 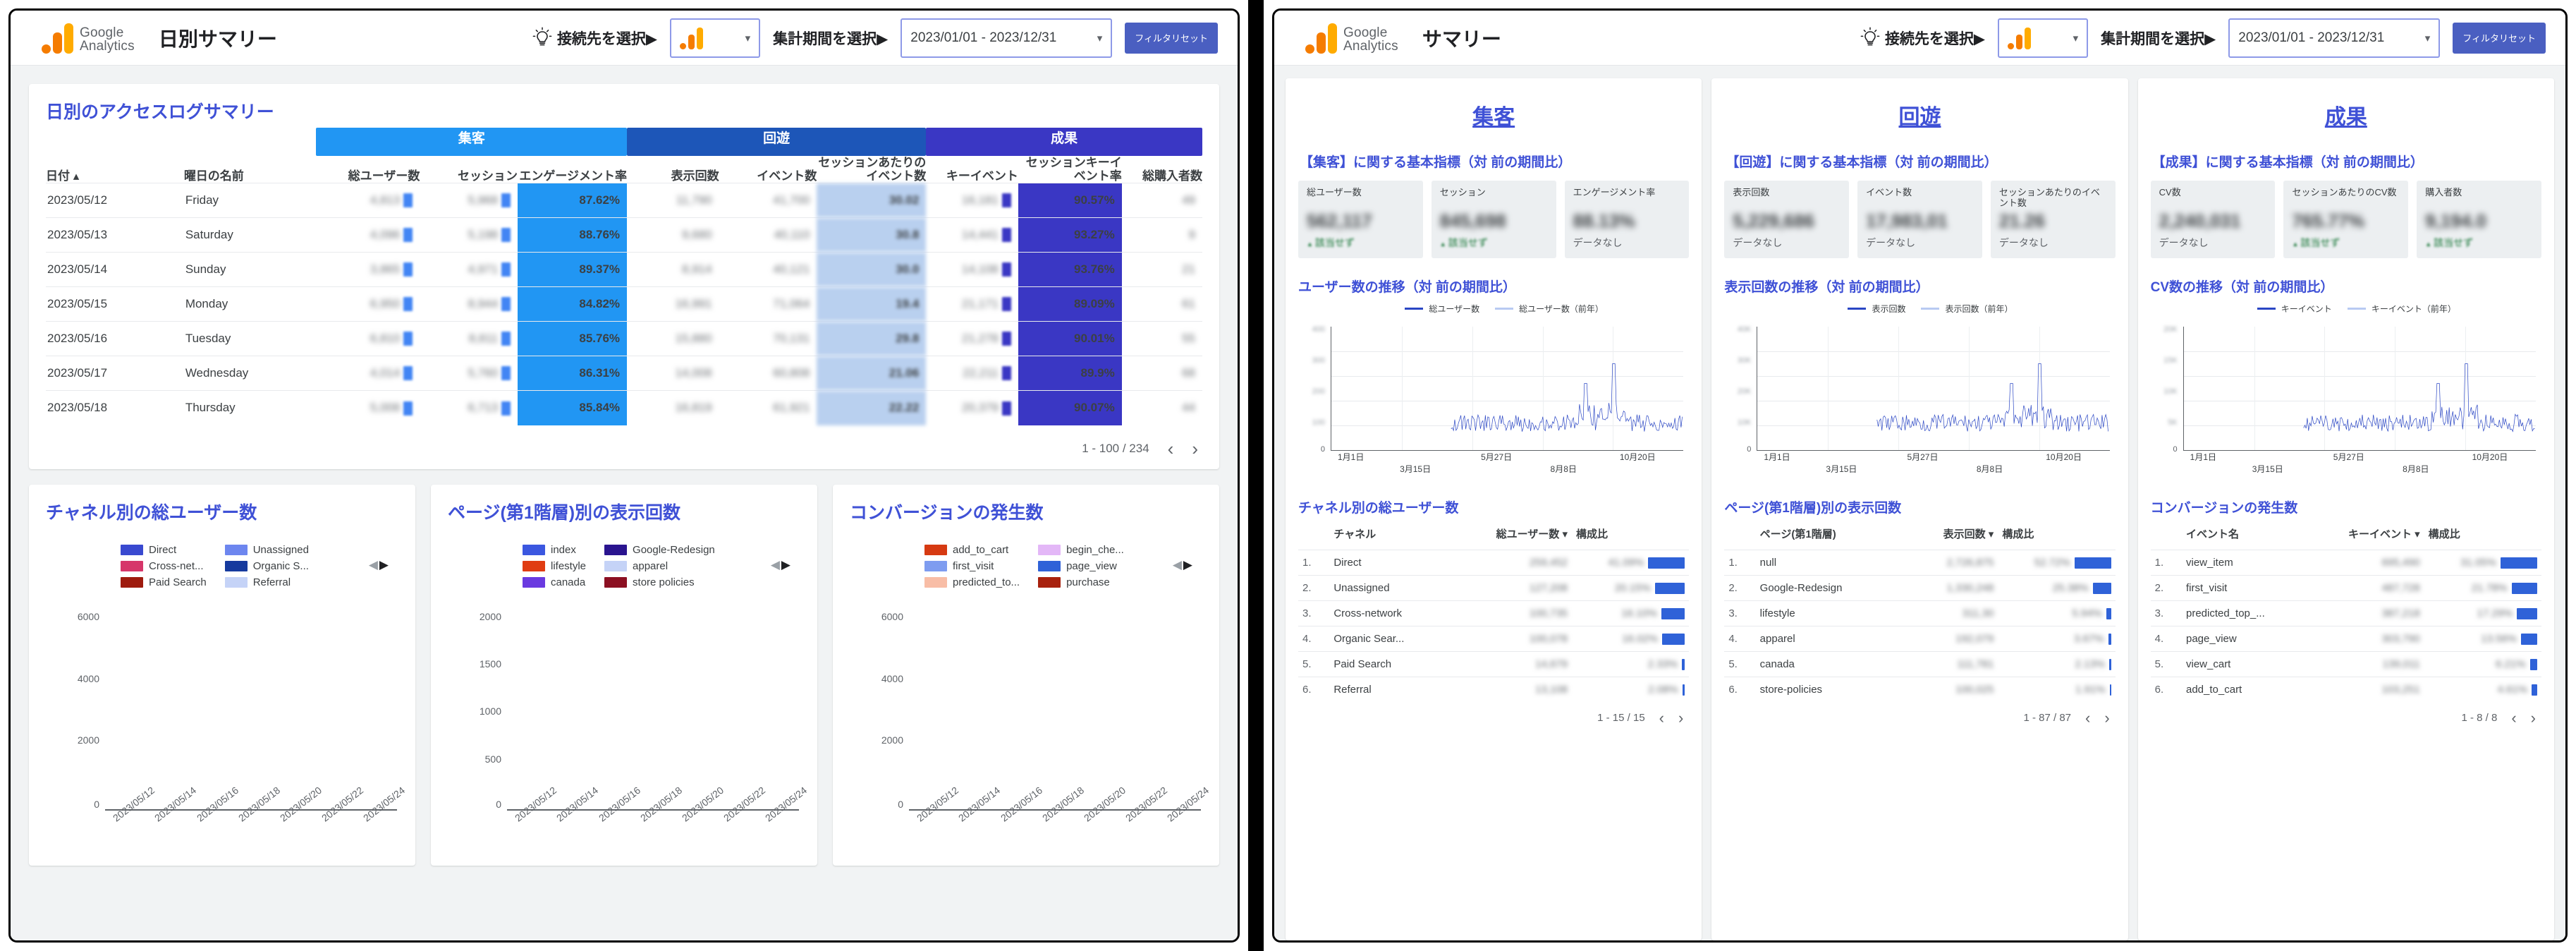 I want to click on table-row: 5. view_cart 139,011 6.21%, so click(x=2346, y=663).